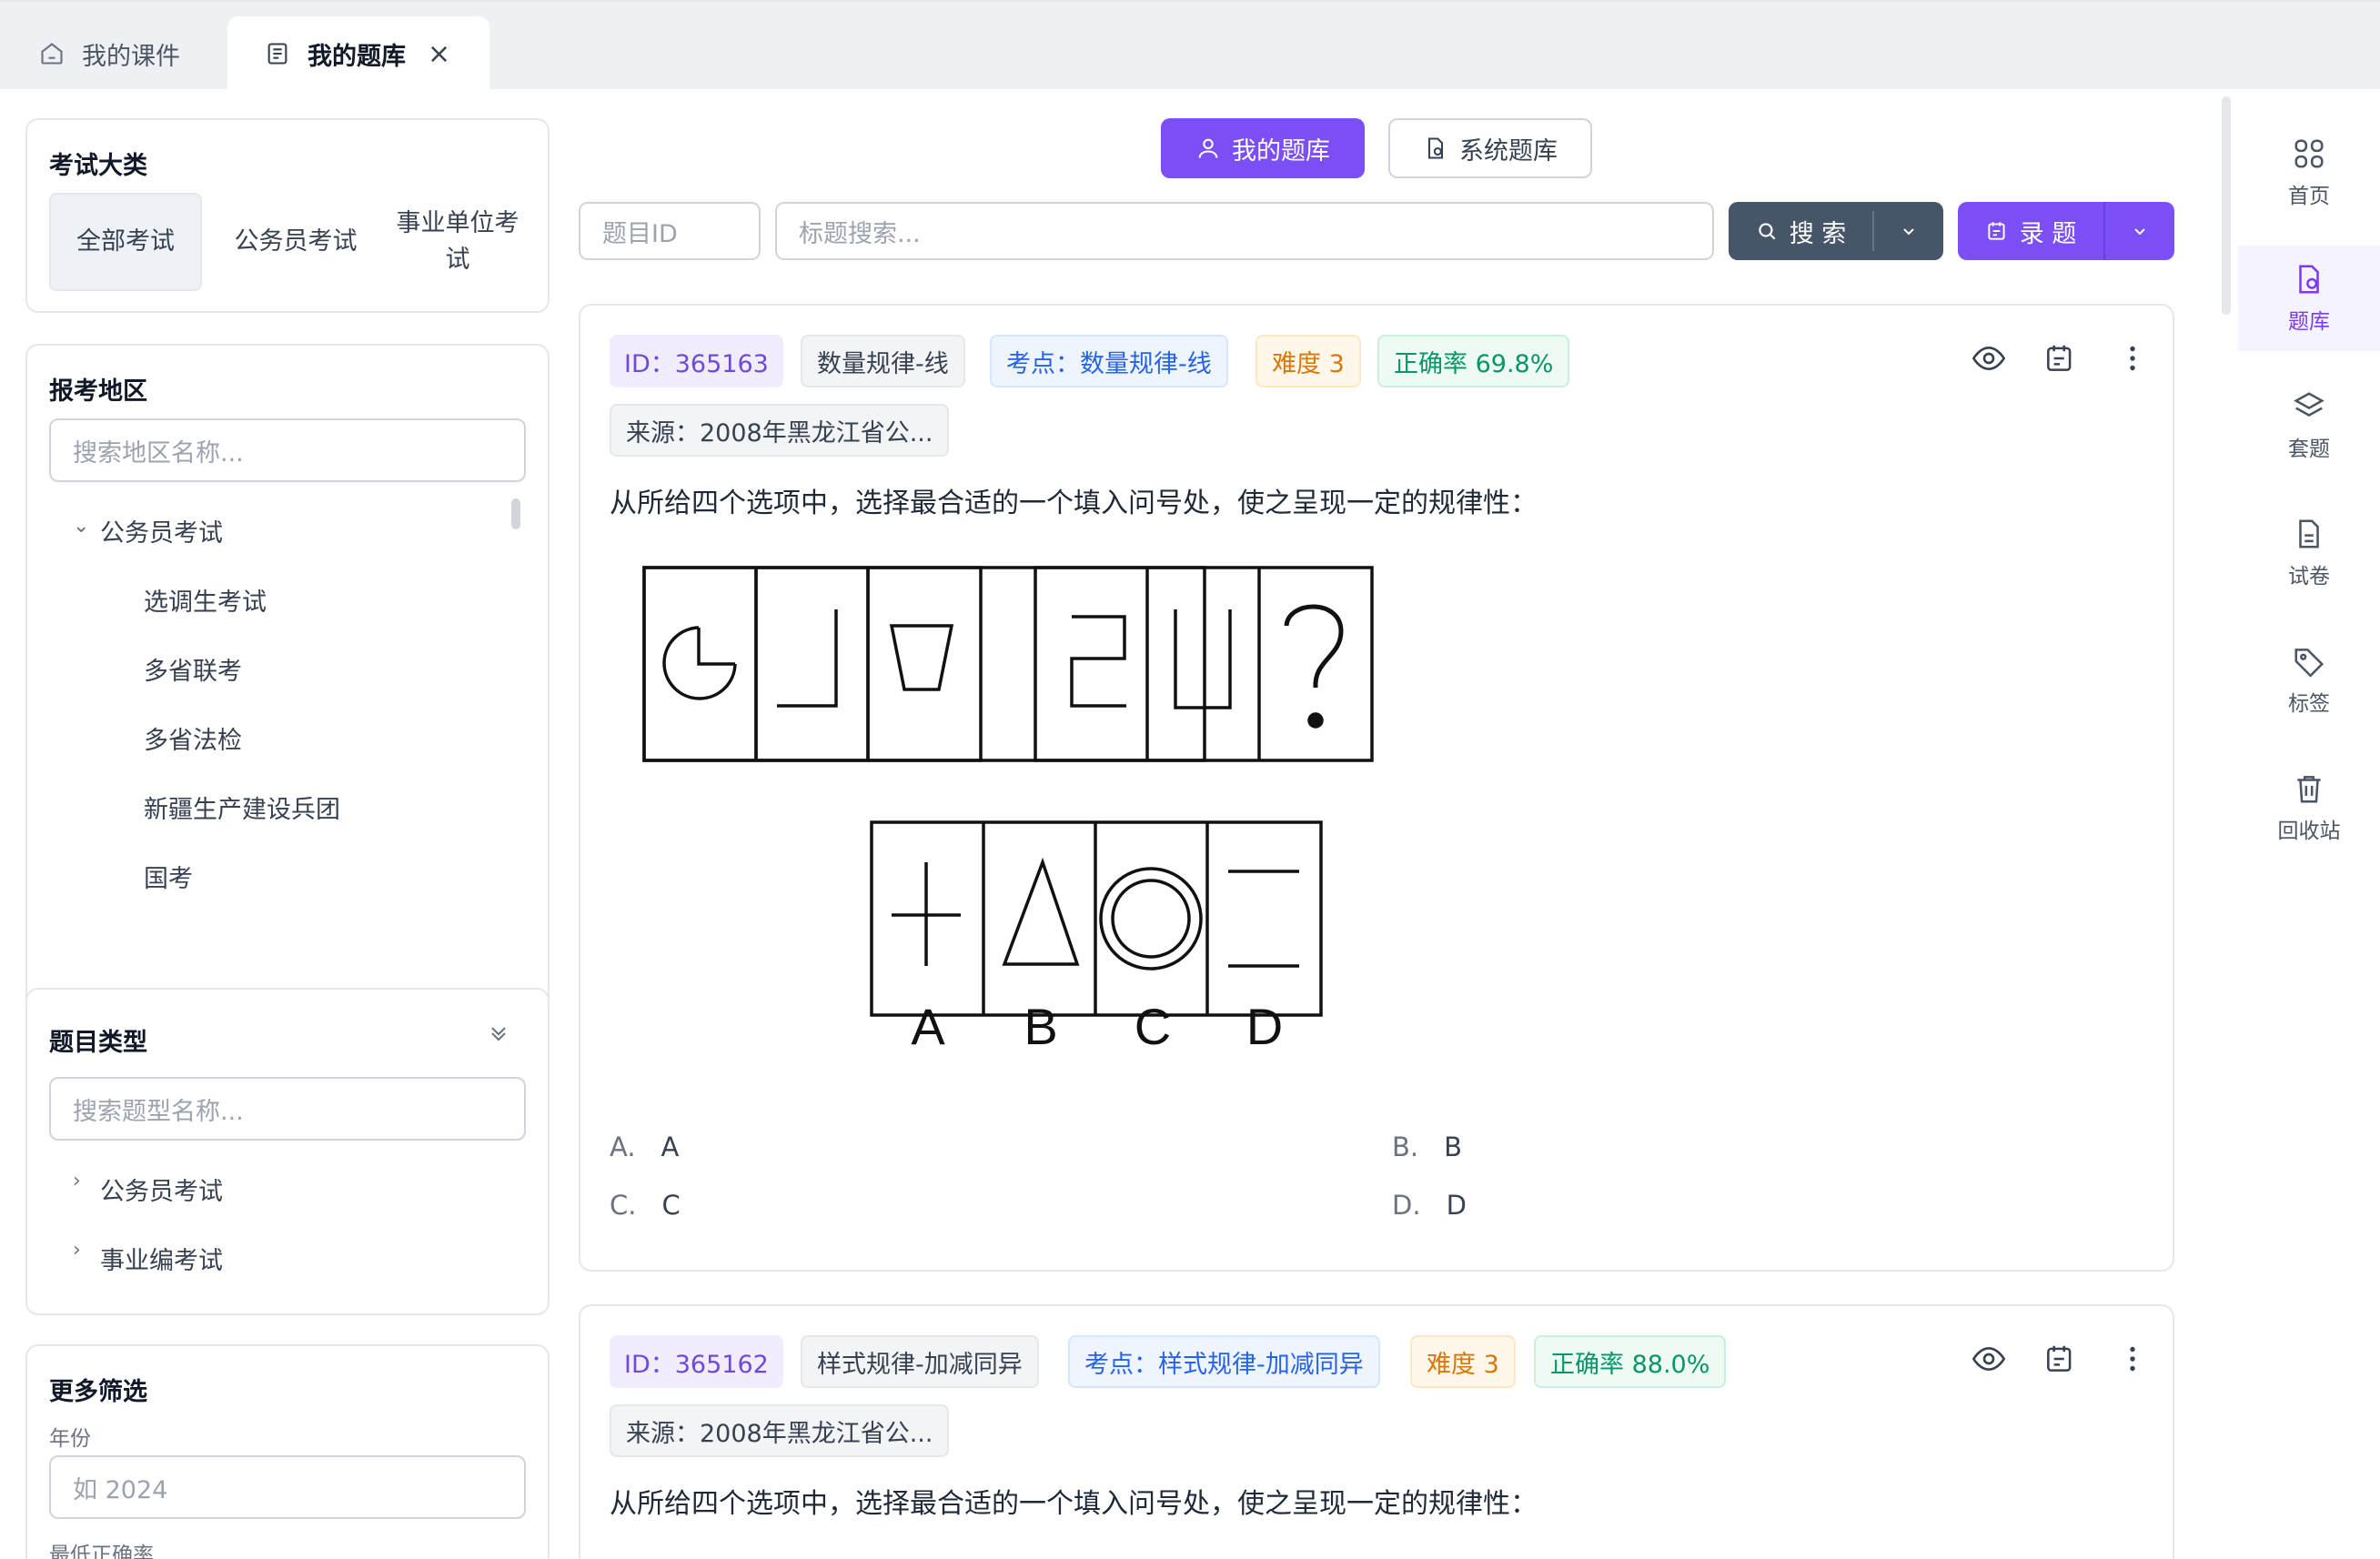 This screenshot has width=2380, height=1559. I want to click on right-nav-rail: 首页 题库 套题 试卷 标签 回收站, so click(2309, 824).